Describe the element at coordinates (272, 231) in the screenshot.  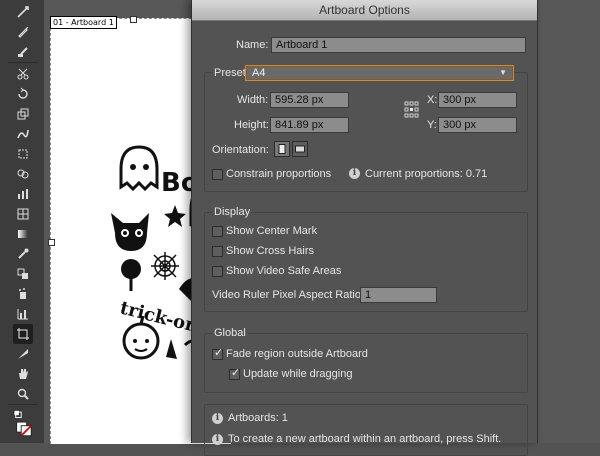
I see `show-center-mark-label: Show Center Mark` at that location.